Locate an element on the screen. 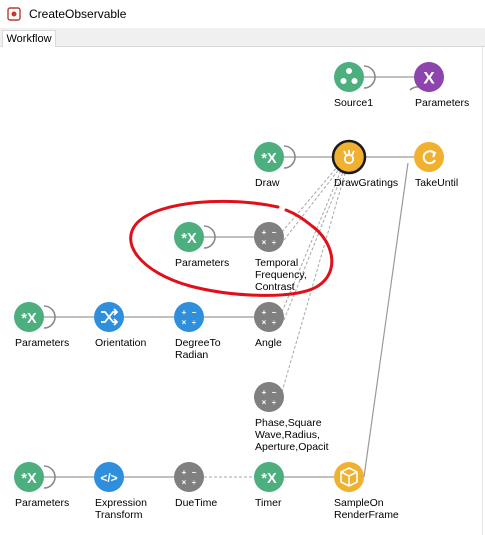  label-parameters-left: Parameters is located at coordinates (42, 343).